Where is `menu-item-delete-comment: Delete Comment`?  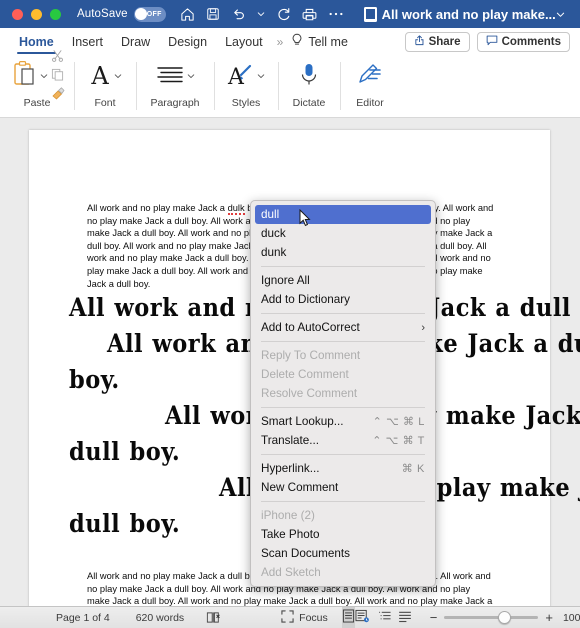
menu-item-delete-comment: Delete Comment is located at coordinates (343, 374).